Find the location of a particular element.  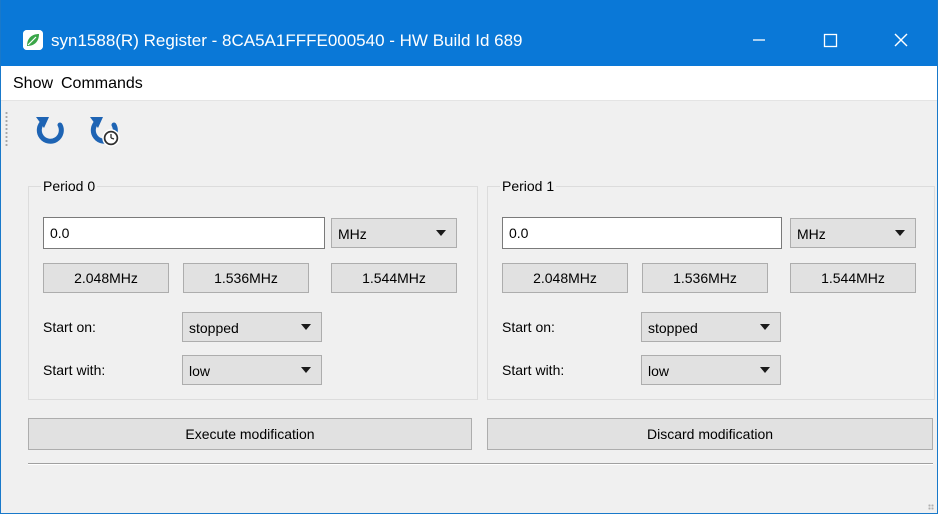

execute-modification-button: Execute modification is located at coordinates (250, 434).